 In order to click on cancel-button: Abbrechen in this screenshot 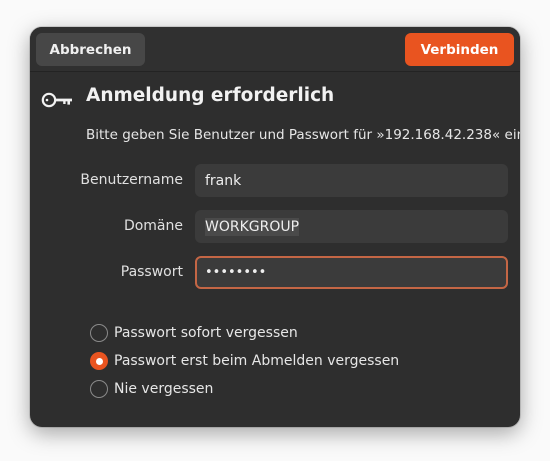, I will do `click(90, 49)`.